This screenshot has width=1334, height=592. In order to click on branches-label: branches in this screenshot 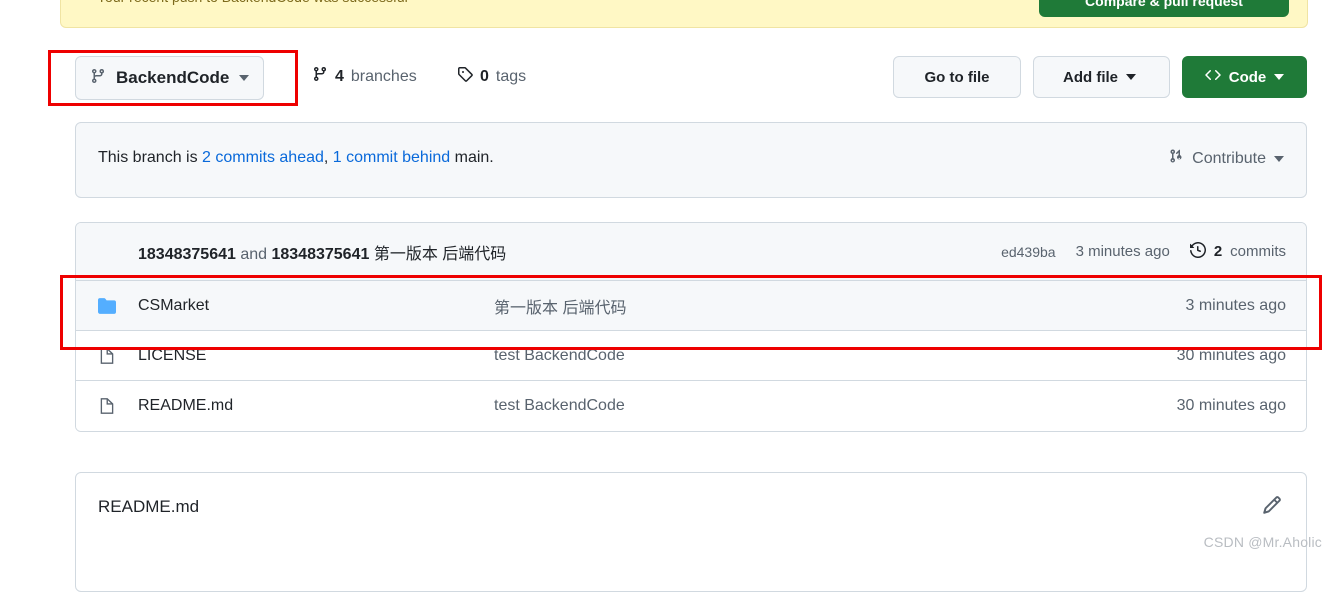, I will do `click(383, 76)`.